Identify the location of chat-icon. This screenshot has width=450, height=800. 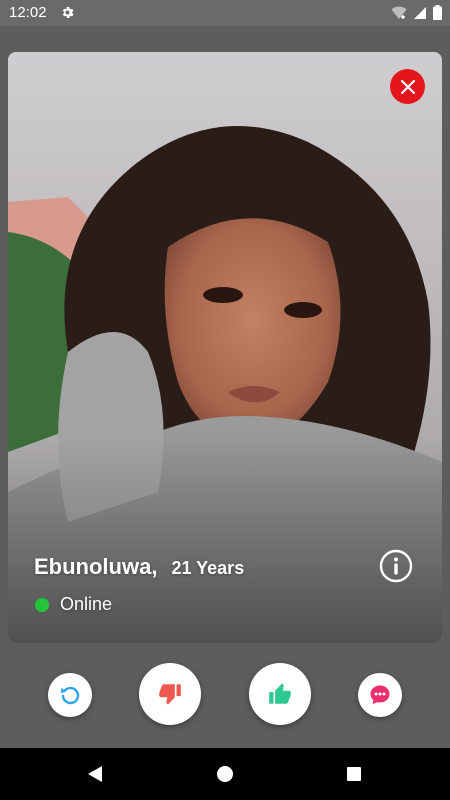
(380, 695).